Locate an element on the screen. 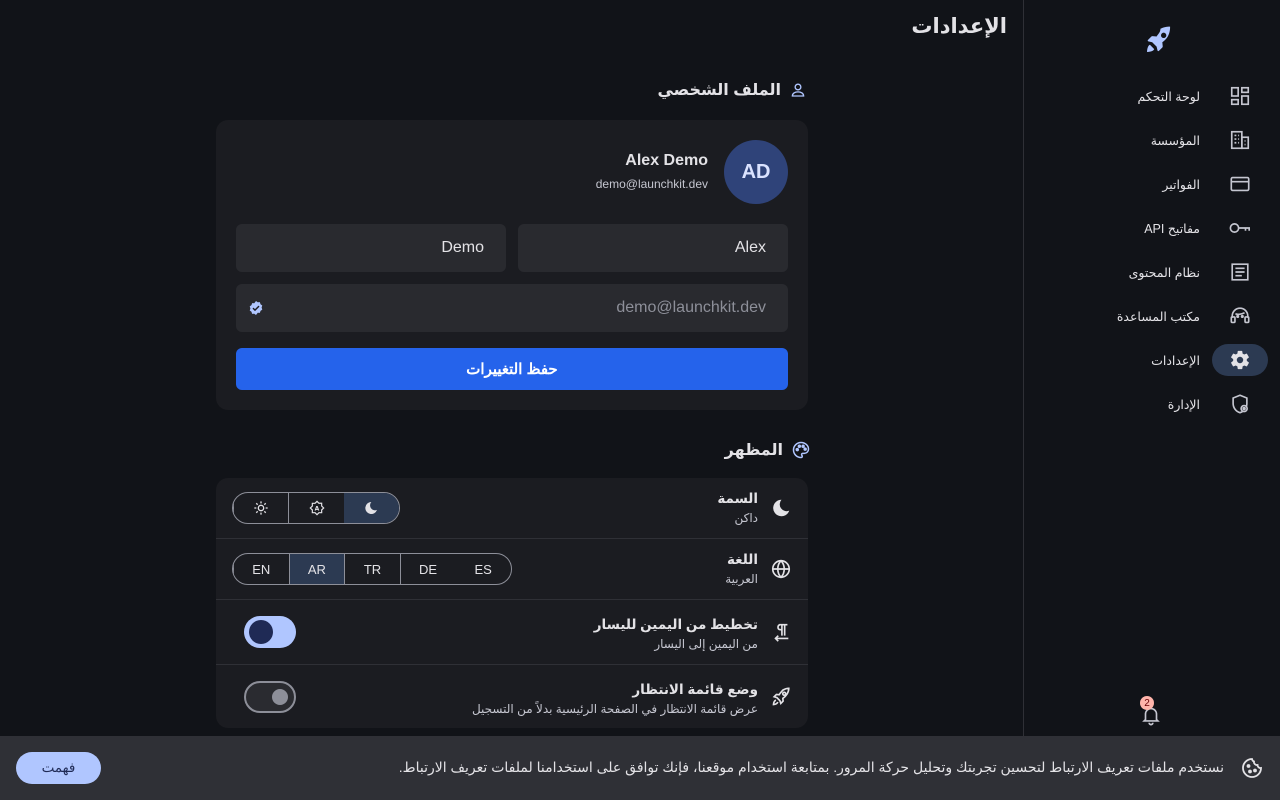 The height and width of the screenshot is (800, 1280). theme-row: السمة داكن A is located at coordinates (512, 508).